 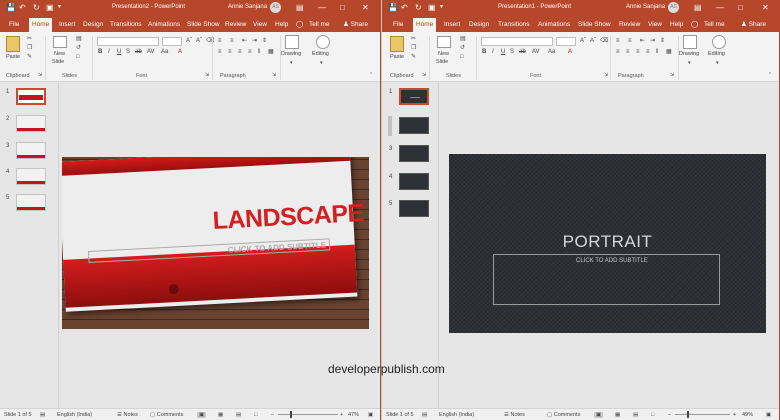 I want to click on language-indicator: English (India), so click(x=456, y=415).